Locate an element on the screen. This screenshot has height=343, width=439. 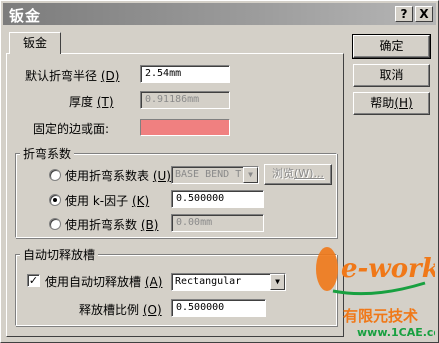
thickness-input: 0.91186mm is located at coordinates (185, 100).